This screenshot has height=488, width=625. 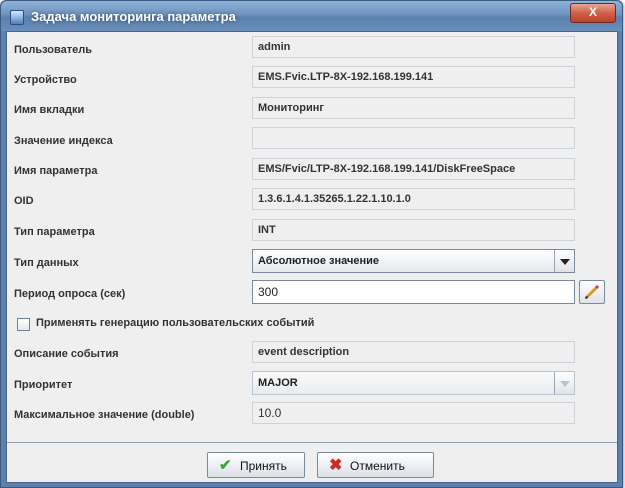 What do you see at coordinates (312, 442) in the screenshot?
I see `footer-divider` at bounding box center [312, 442].